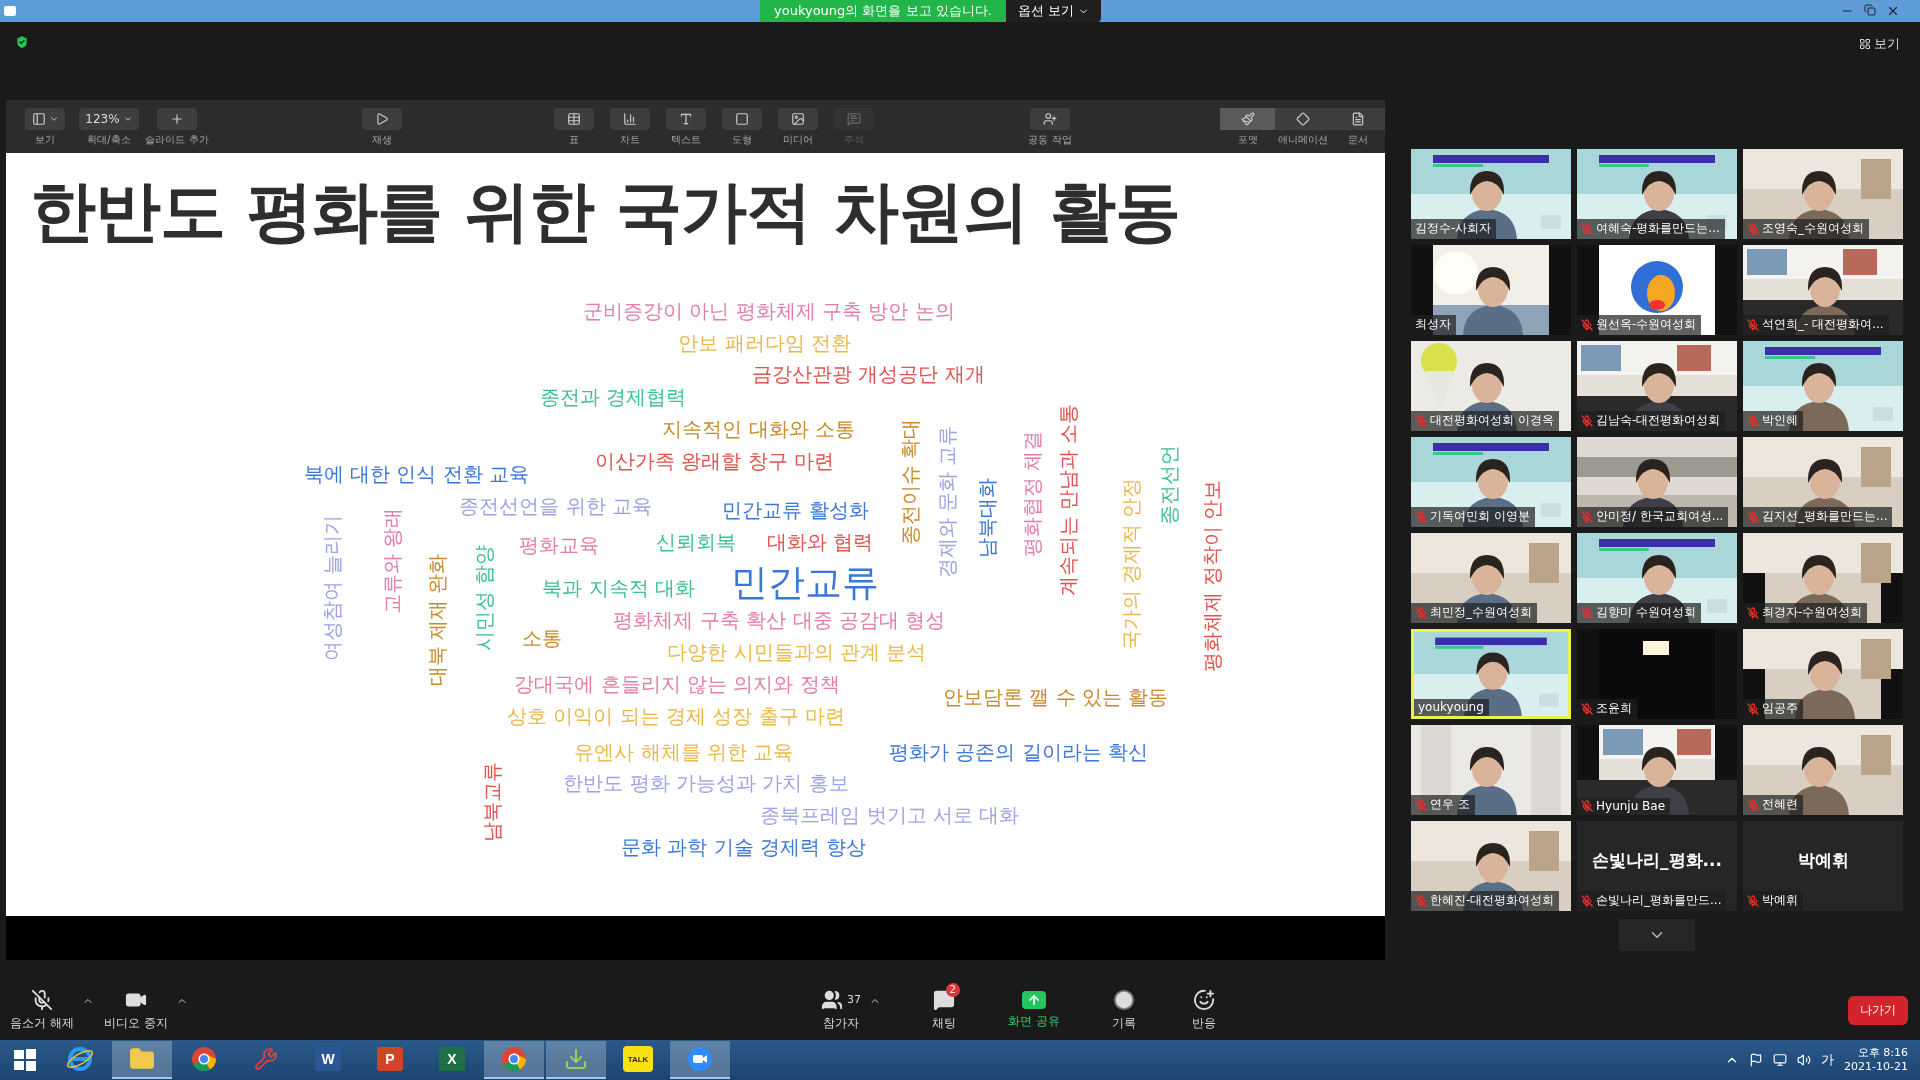 Image resolution: width=1920 pixels, height=1080 pixels. Describe the element at coordinates (392, 561) in the screenshot. I see `cloud-word: 교류와 왕래` at that location.